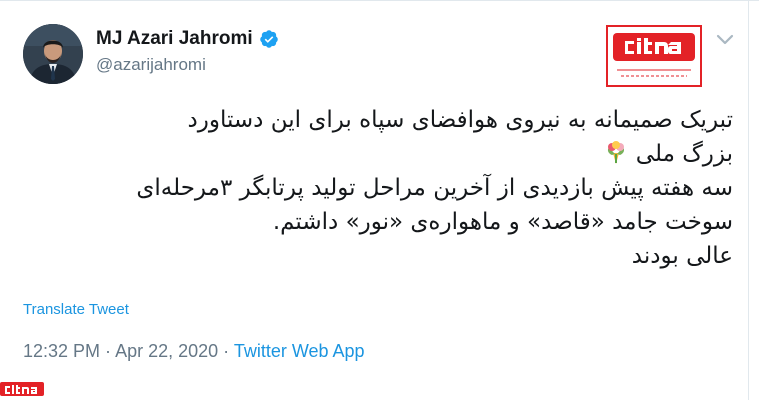  What do you see at coordinates (268, 39) in the screenshot?
I see `verified-badge-icon` at bounding box center [268, 39].